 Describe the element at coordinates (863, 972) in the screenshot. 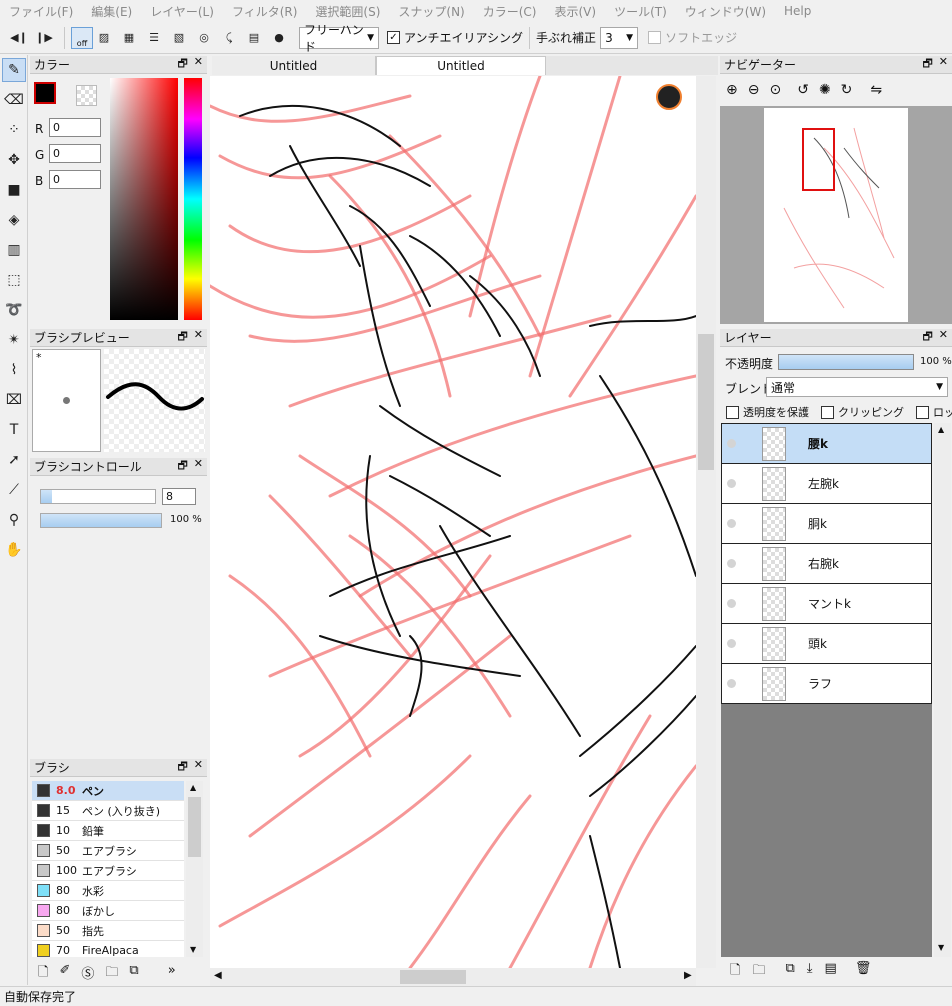

I see `trash-icon: 🗑` at that location.